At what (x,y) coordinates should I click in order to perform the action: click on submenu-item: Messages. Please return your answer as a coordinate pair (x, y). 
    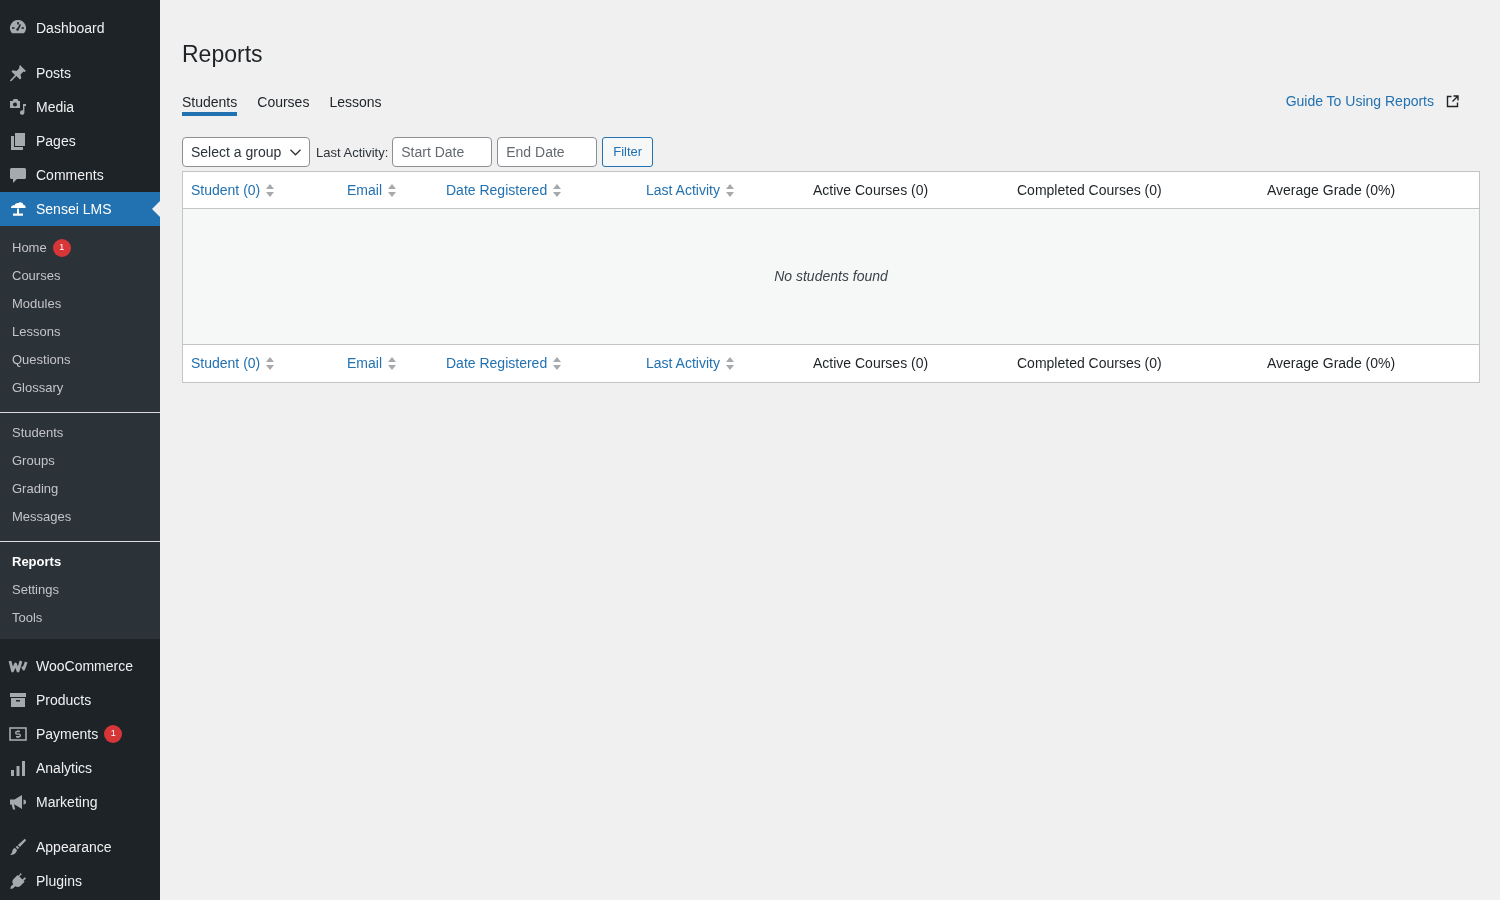
    Looking at the image, I should click on (80, 517).